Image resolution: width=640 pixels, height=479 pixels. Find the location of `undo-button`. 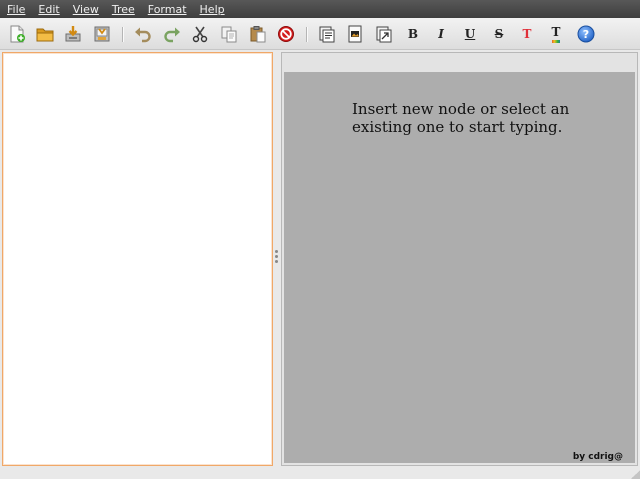

undo-button is located at coordinates (143, 34).